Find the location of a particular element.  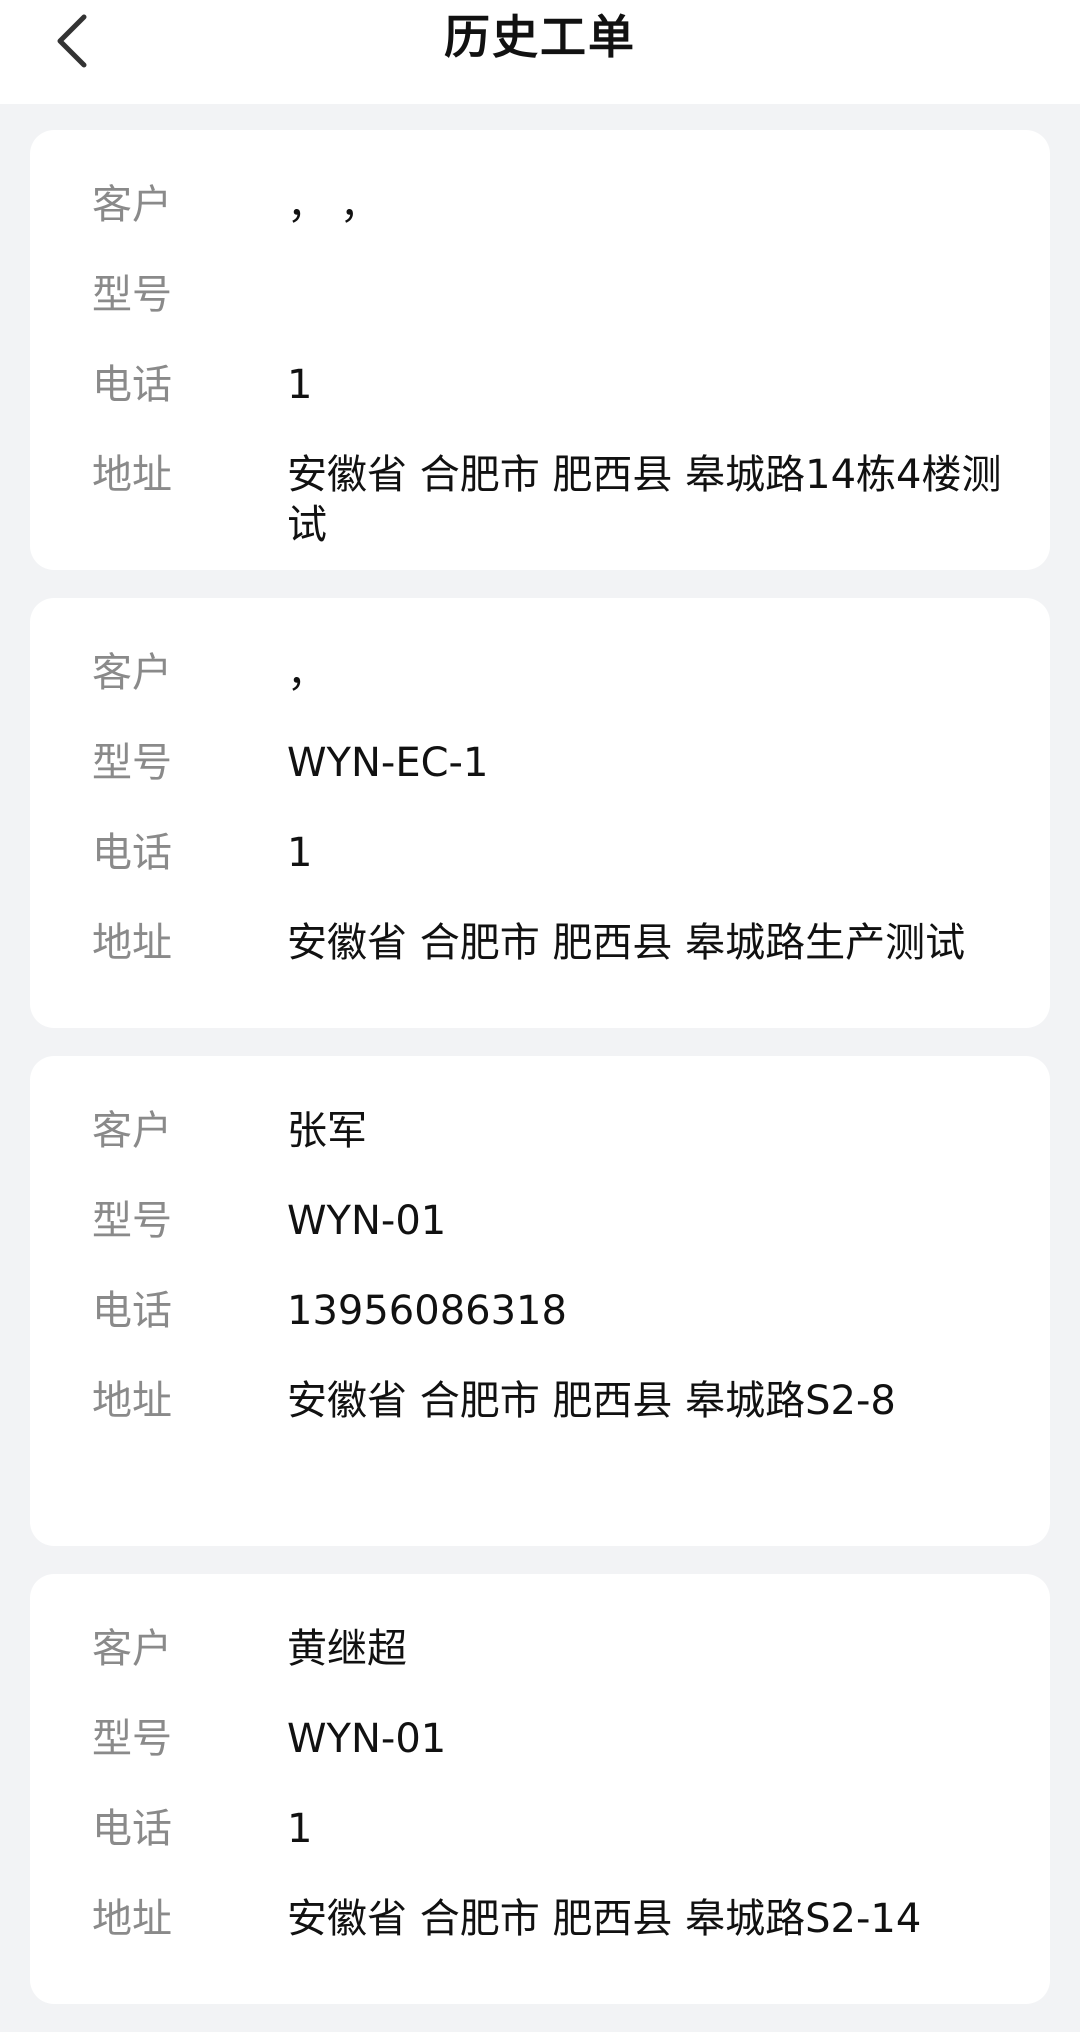

address-row: 地址 安徽省 合肥市 肥西县 皋城路14栋4楼测试 is located at coordinates (540, 500).